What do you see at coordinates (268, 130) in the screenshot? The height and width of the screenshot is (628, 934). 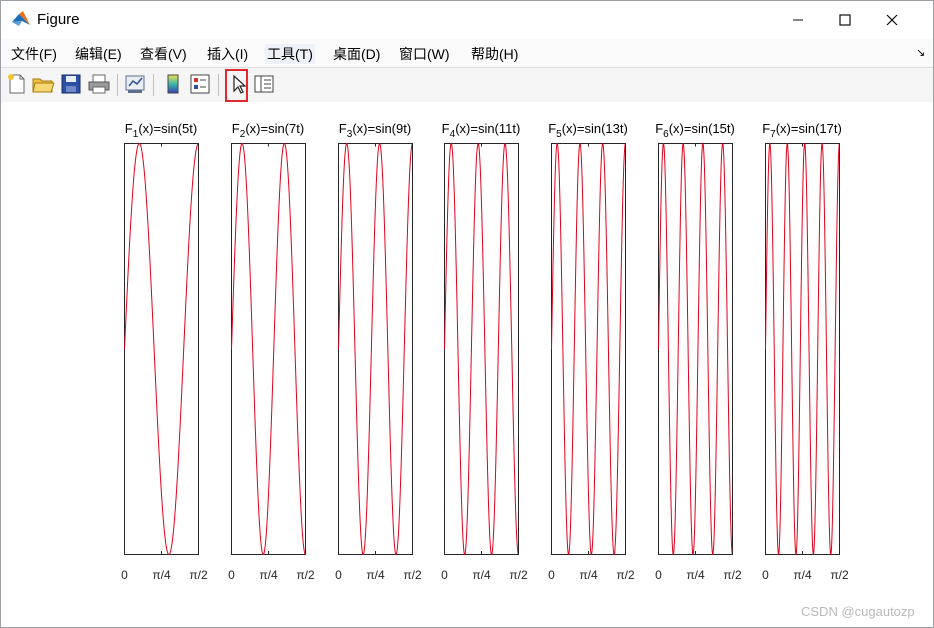 I see `subplot-title: F2(x)=sin(7t)` at bounding box center [268, 130].